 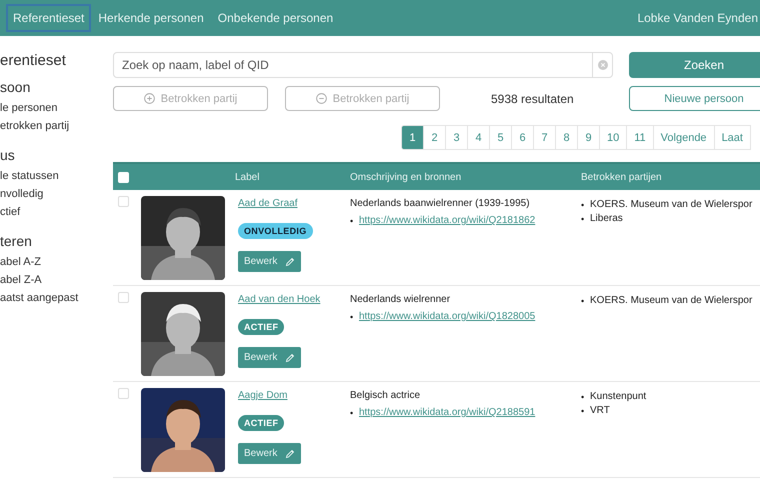 I want to click on sidebar-heading: us, so click(x=8, y=155).